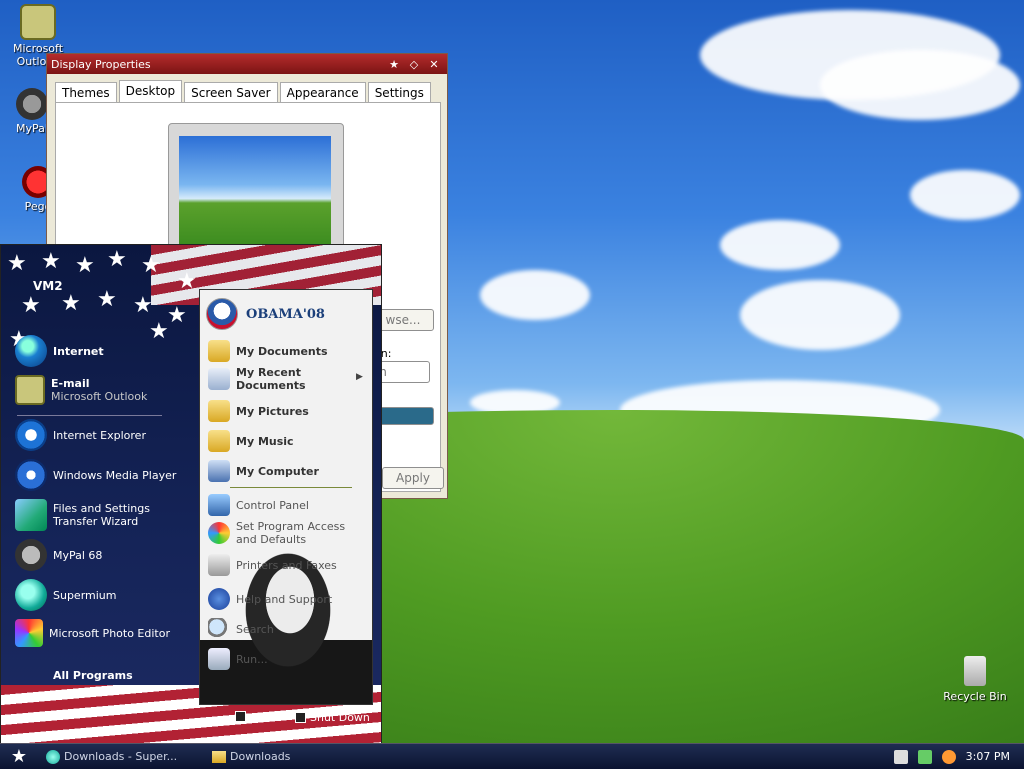 Image resolution: width=1024 pixels, height=769 pixels. Describe the element at coordinates (219, 565) in the screenshot. I see `printer-icon` at that location.